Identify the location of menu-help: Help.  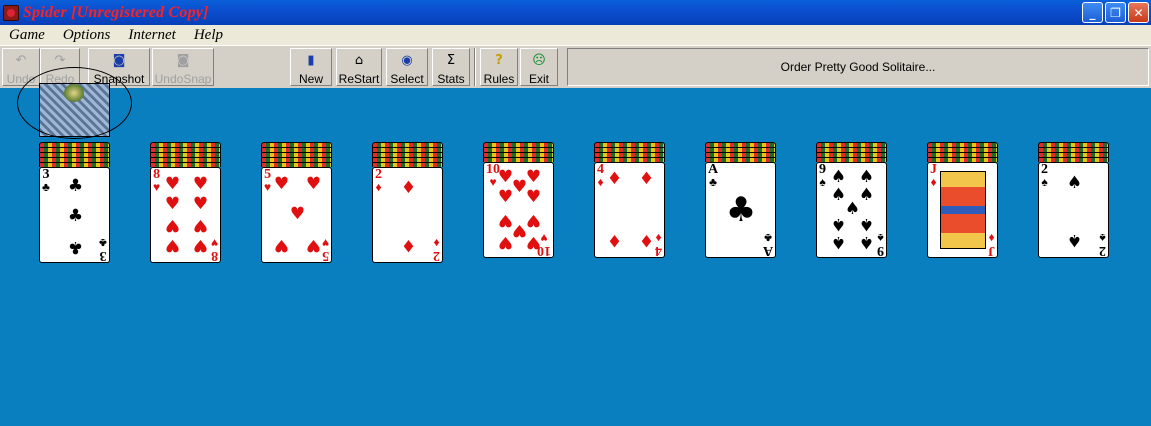
(208, 35).